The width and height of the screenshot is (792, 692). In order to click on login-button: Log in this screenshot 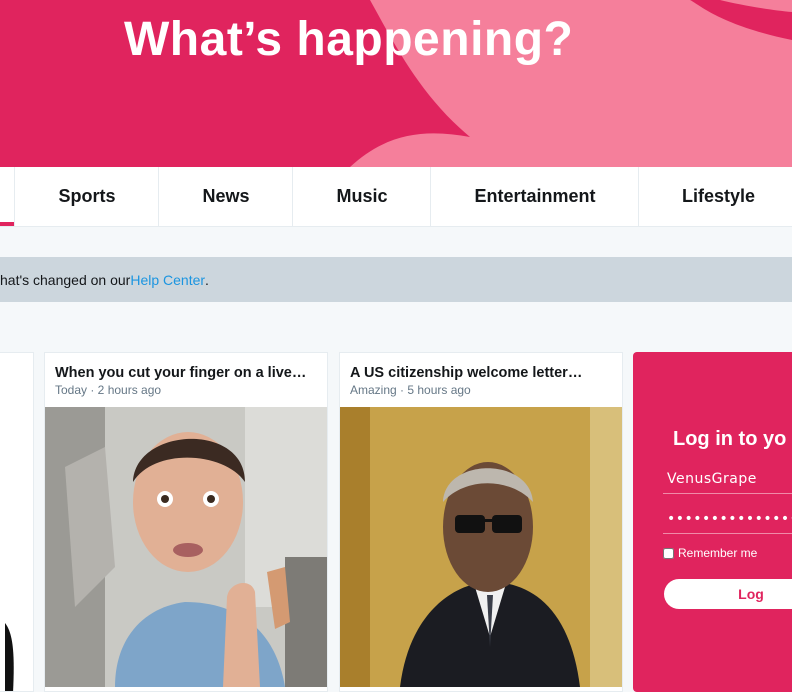, I will do `click(728, 594)`.